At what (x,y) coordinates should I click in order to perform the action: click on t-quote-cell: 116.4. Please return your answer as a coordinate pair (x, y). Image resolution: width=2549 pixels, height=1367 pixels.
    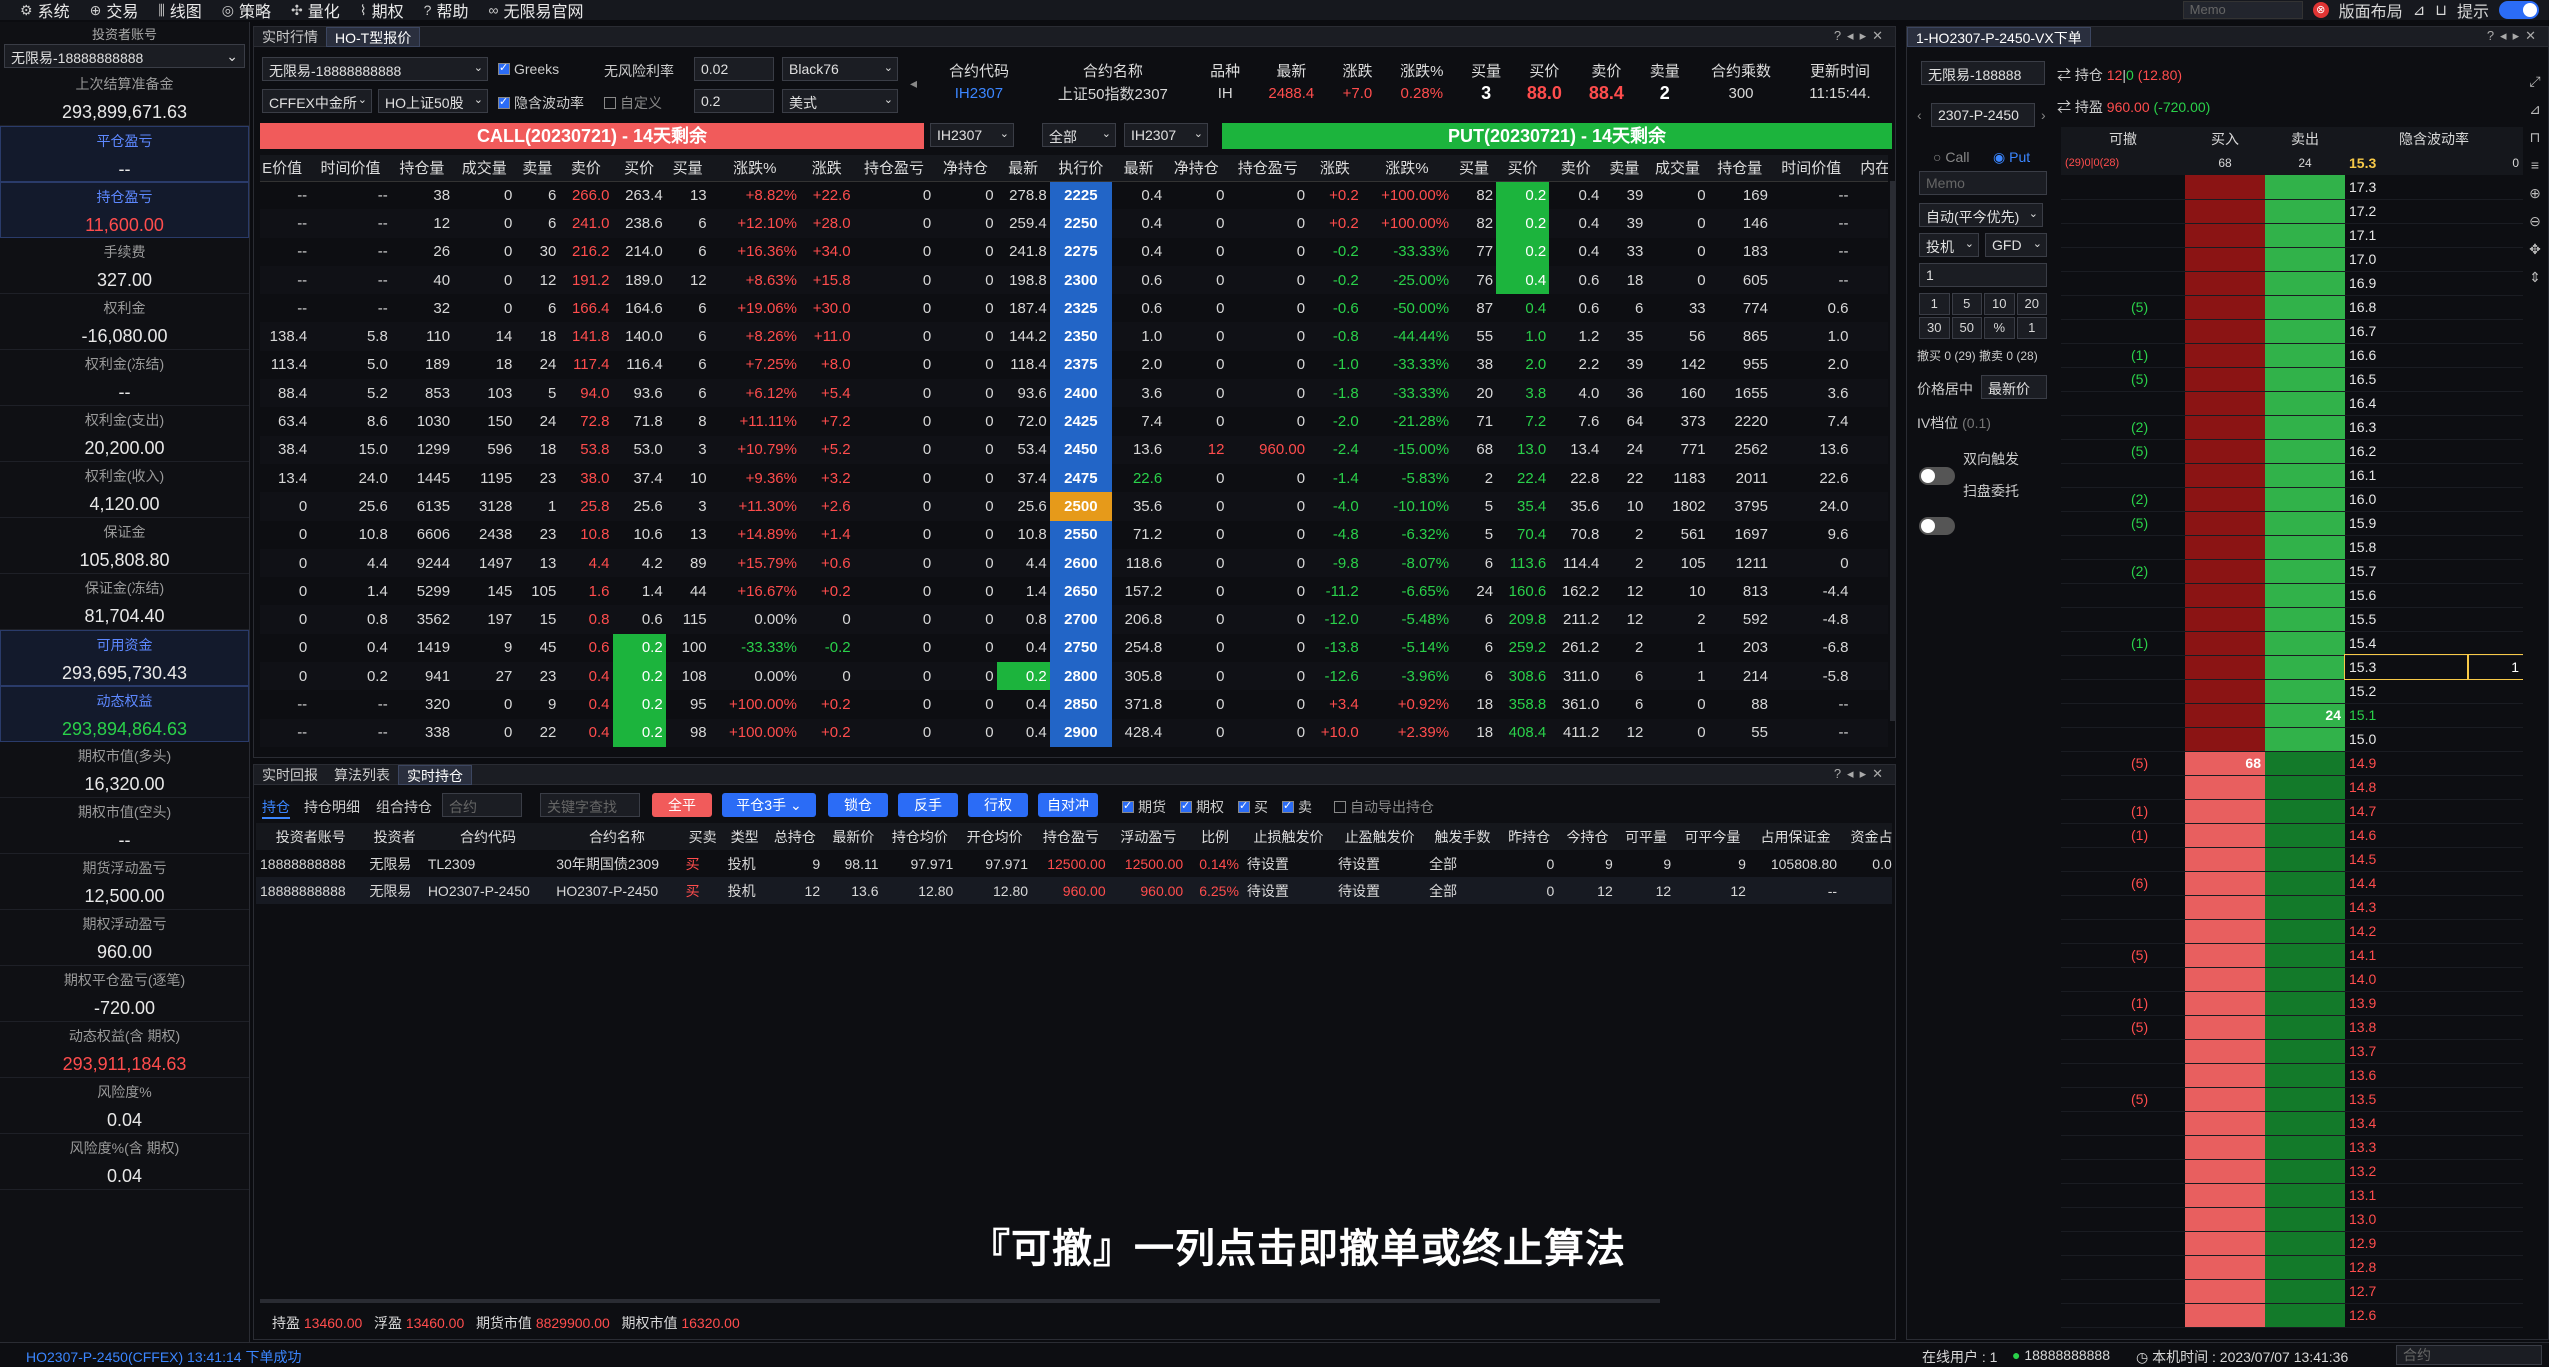
    Looking at the image, I should click on (639, 365).